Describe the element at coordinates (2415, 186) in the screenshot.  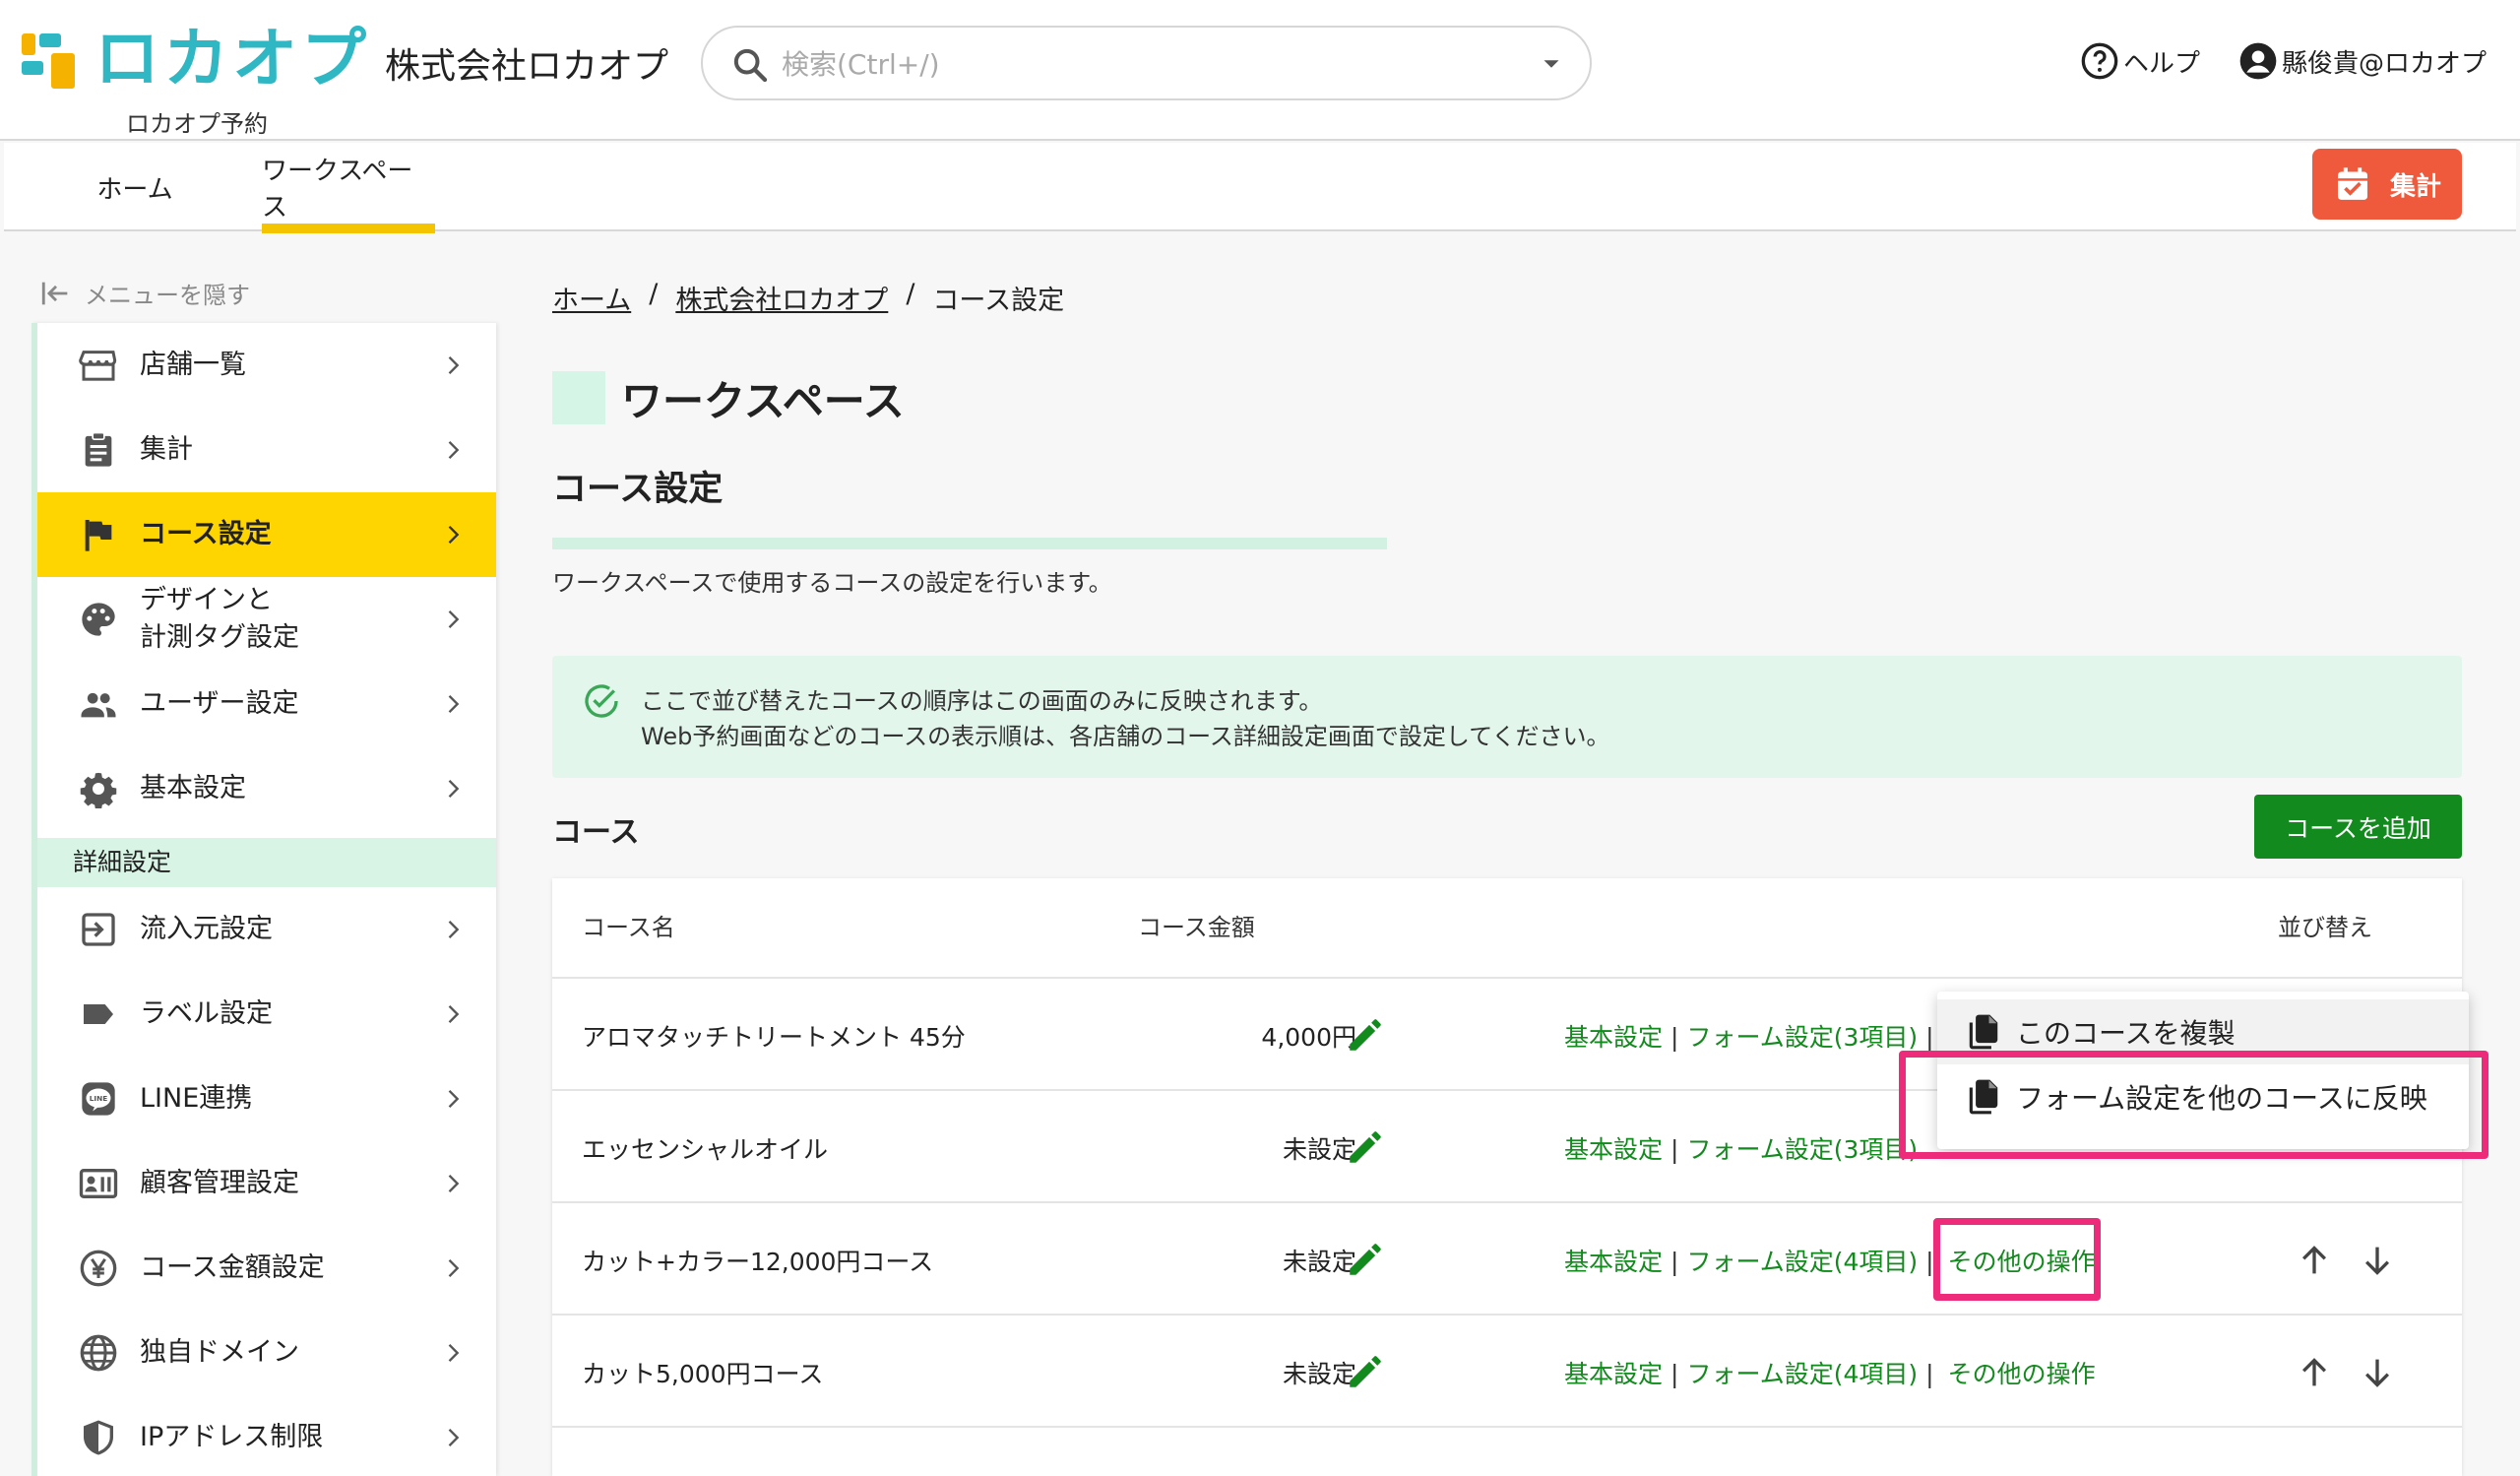
I see `shukei-label: 集計` at that location.